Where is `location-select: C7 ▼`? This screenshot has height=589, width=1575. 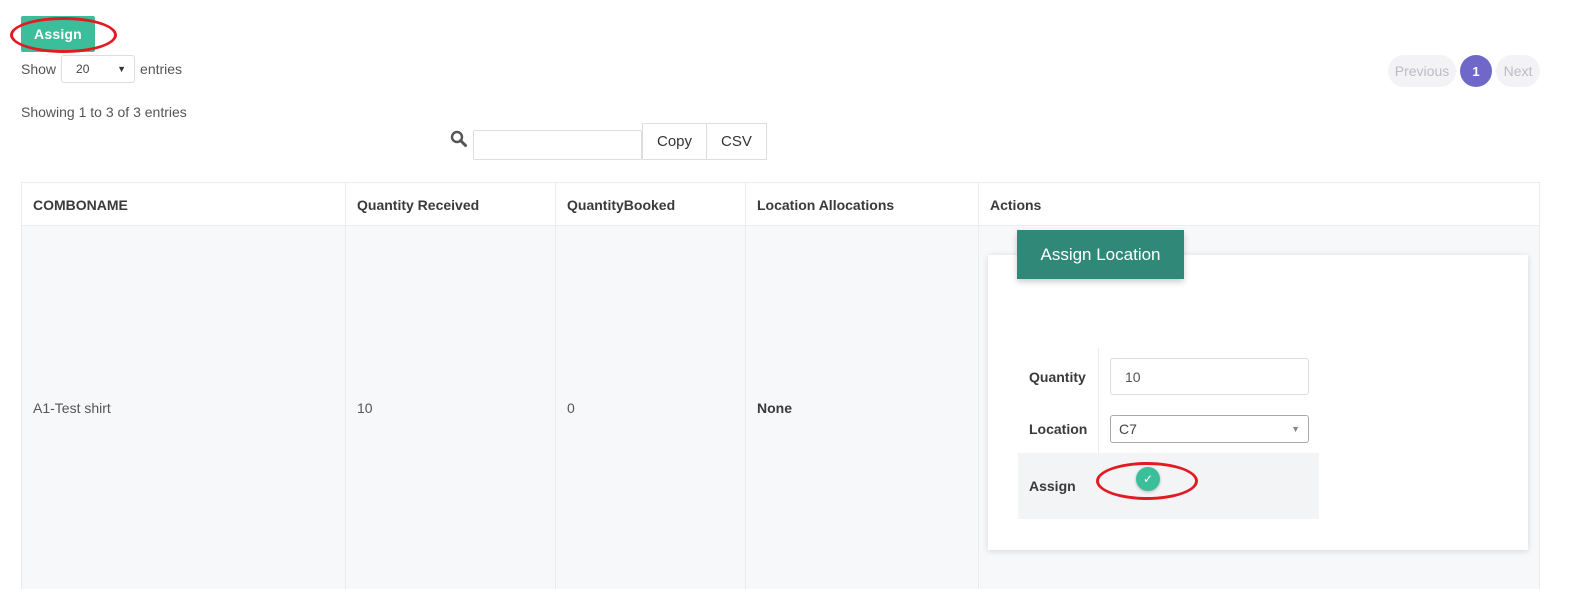 location-select: C7 ▼ is located at coordinates (1209, 429).